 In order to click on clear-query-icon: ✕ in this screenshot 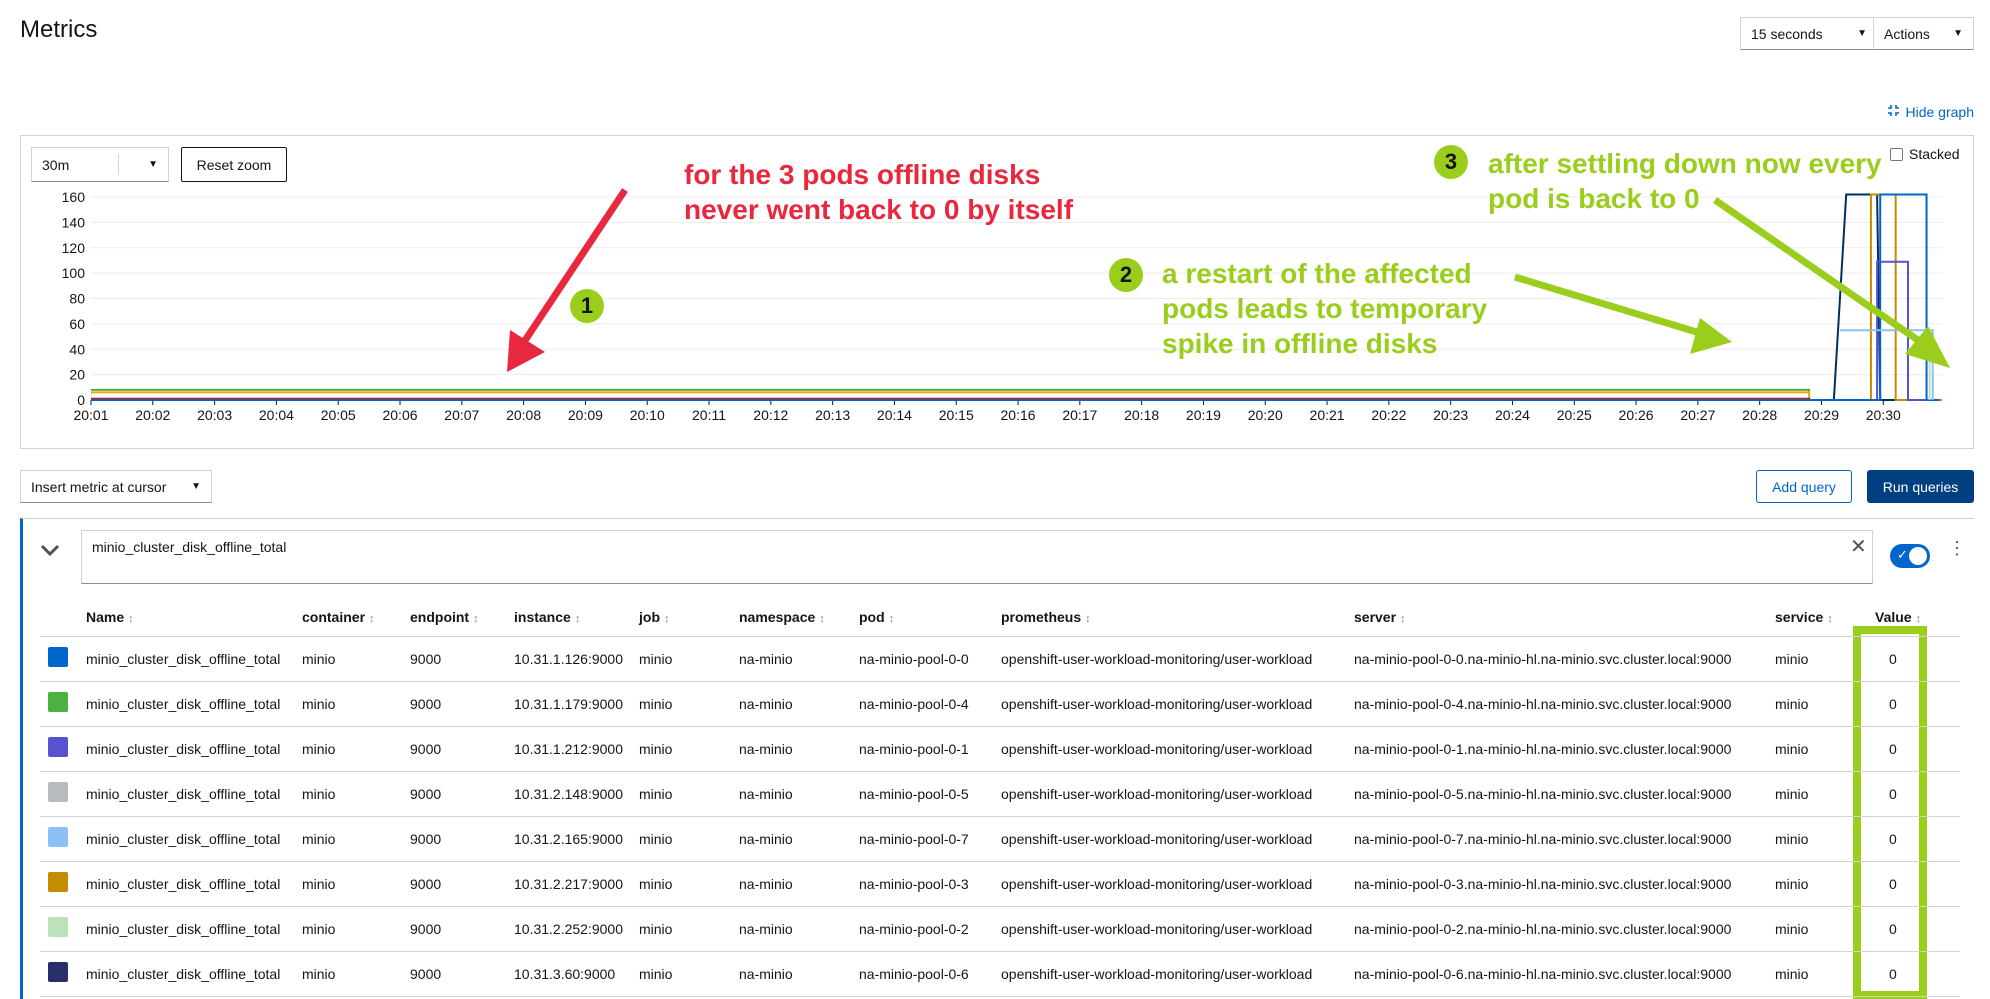, I will do `click(1858, 546)`.